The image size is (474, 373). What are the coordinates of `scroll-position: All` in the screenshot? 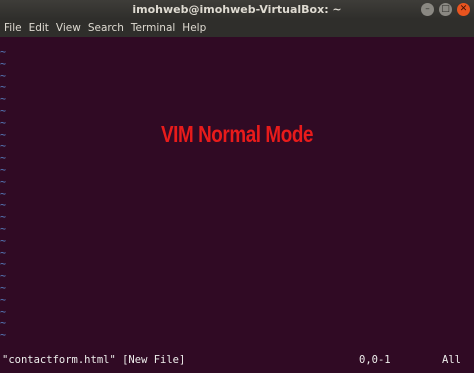 It's located at (451, 360).